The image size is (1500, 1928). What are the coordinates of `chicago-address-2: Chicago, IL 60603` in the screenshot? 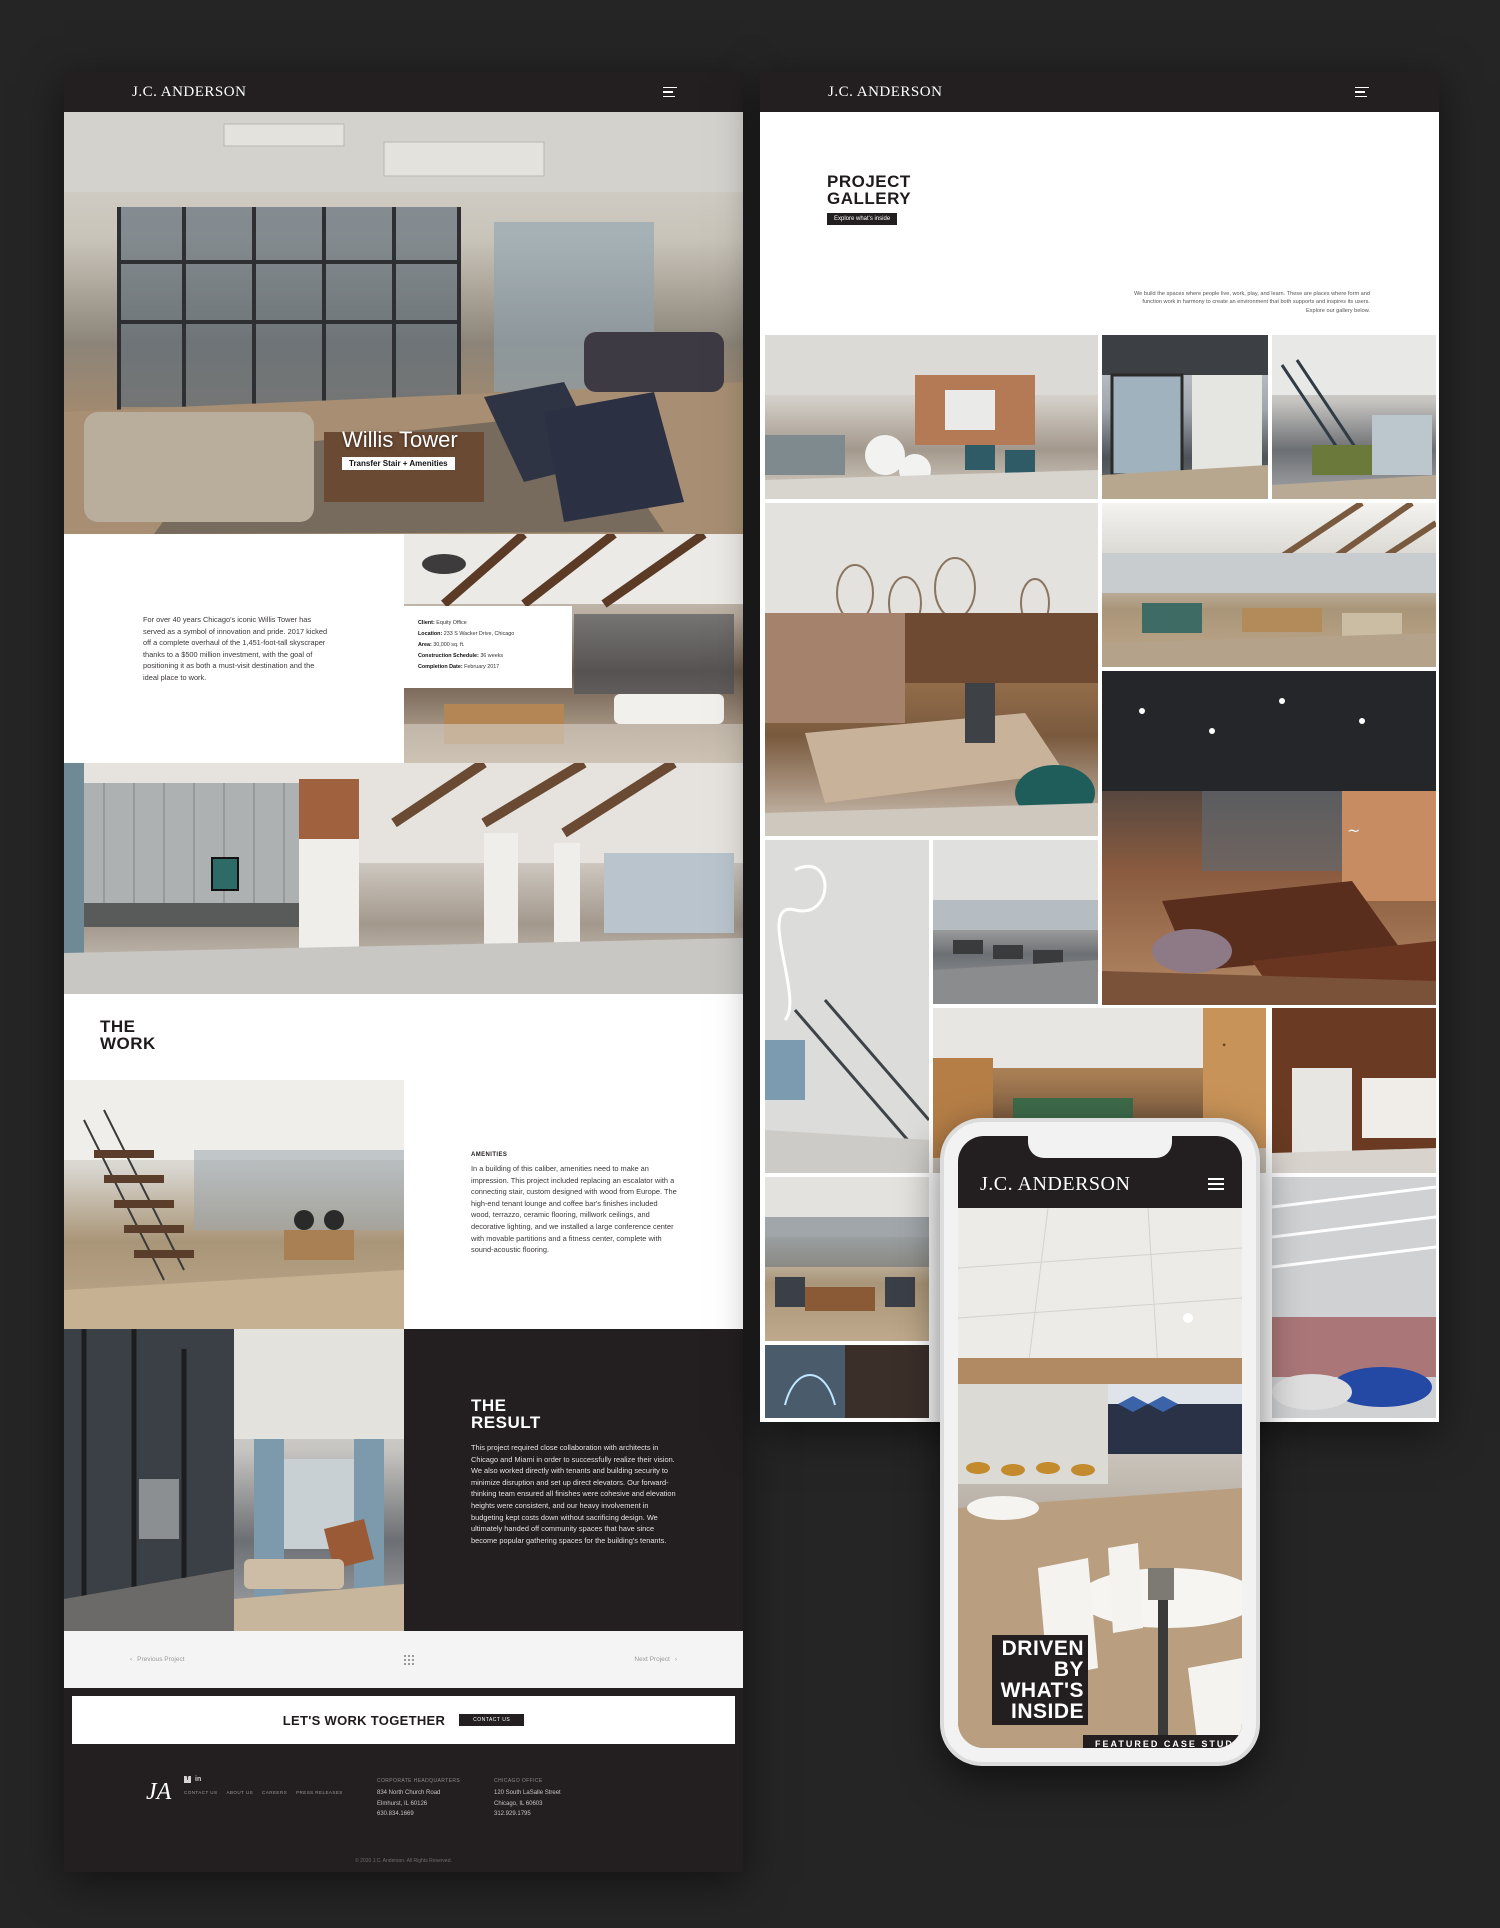 It's located at (518, 1803).